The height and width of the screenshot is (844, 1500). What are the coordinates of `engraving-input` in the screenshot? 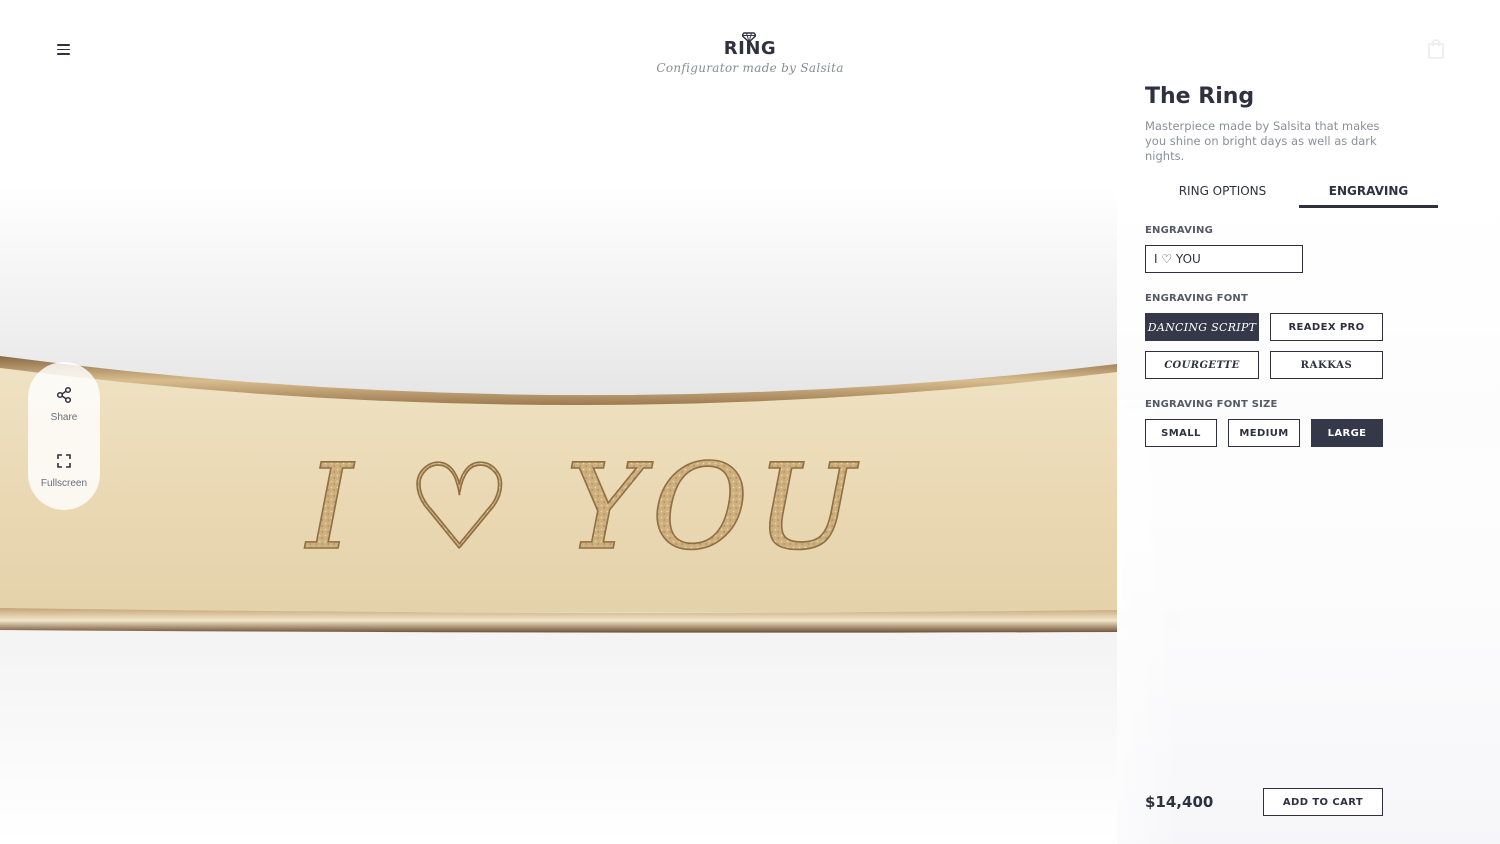 It's located at (1224, 259).